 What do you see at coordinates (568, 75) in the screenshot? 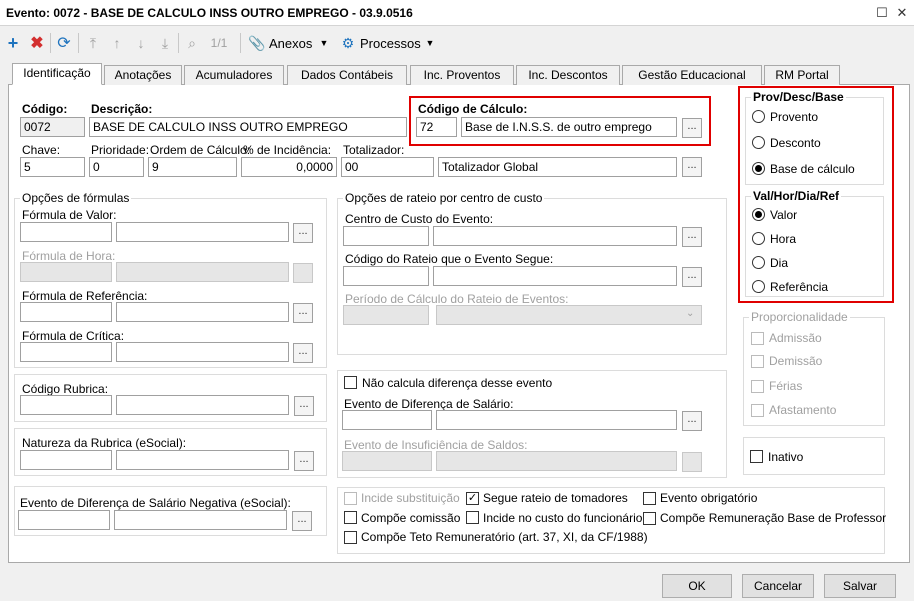
I see `tab-inc-descontos: Inc. Descontos` at bounding box center [568, 75].